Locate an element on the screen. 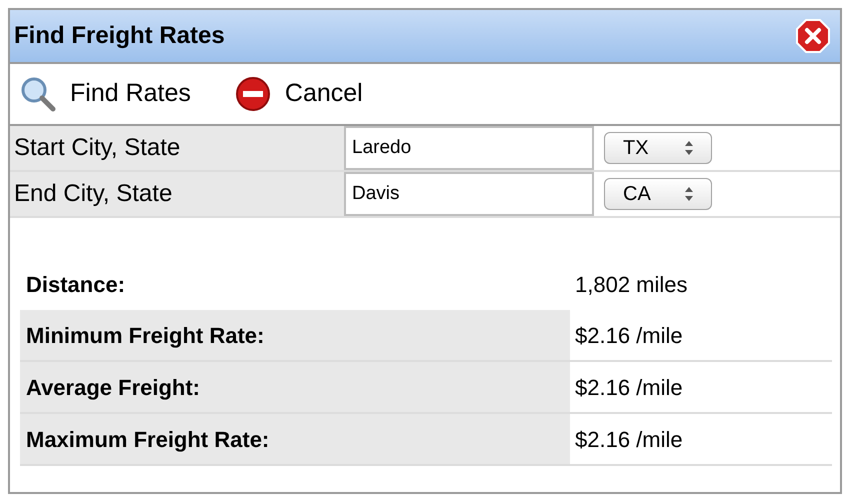 This screenshot has width=850, height=503. search-icon is located at coordinates (38, 94).